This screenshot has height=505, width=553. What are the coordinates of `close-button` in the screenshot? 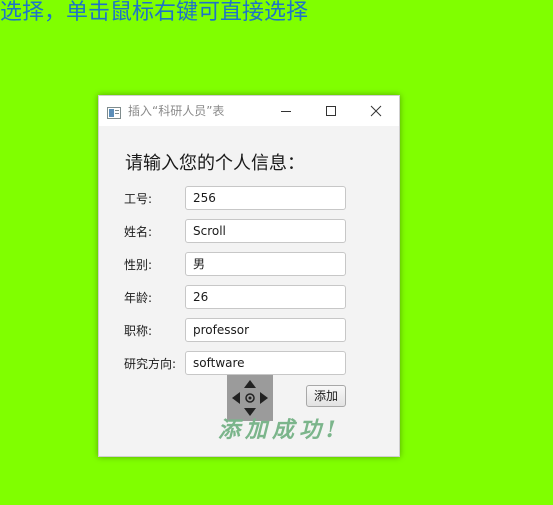 It's located at (376, 111).